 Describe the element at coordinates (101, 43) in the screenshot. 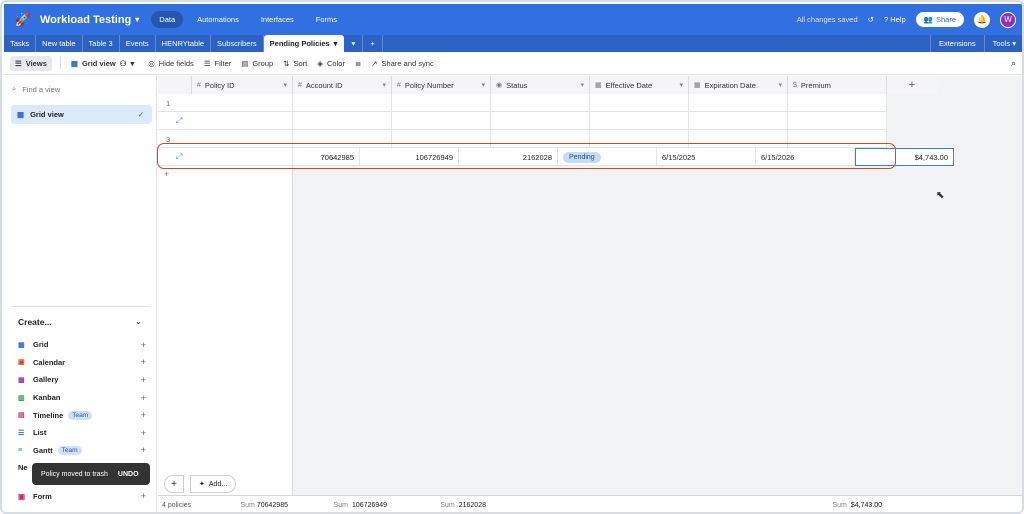

I see `tab-table-3: Table 3` at that location.